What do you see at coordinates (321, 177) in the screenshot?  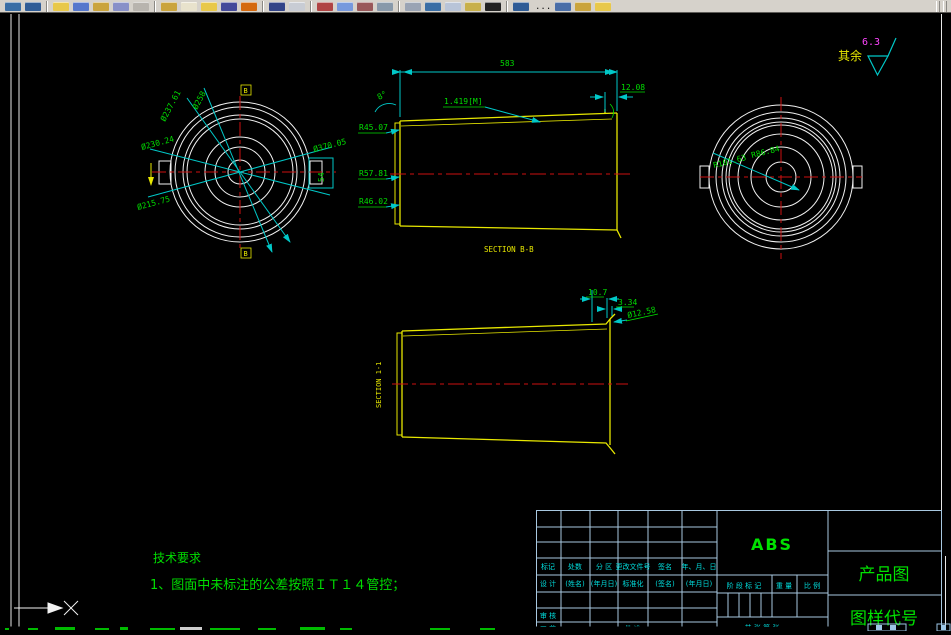 I see `dim-label: 54` at bounding box center [321, 177].